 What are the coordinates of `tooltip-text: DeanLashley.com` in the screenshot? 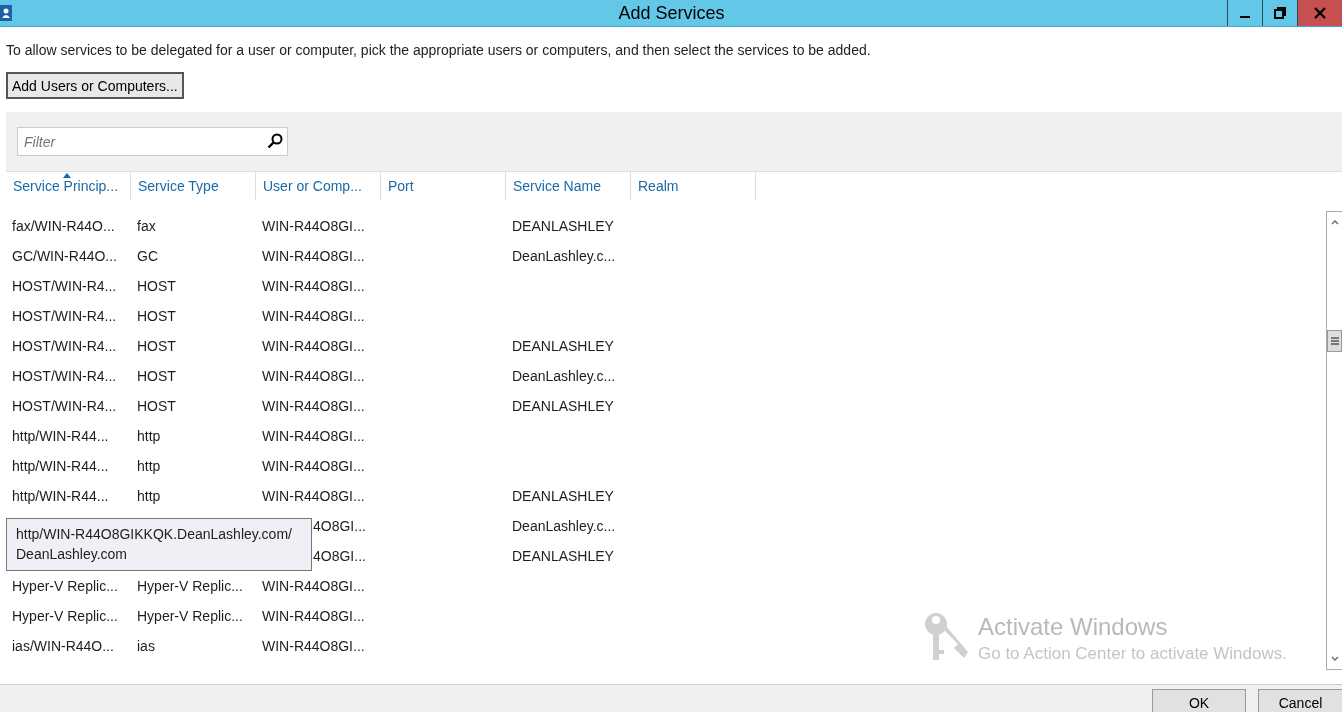 It's located at (72, 554).